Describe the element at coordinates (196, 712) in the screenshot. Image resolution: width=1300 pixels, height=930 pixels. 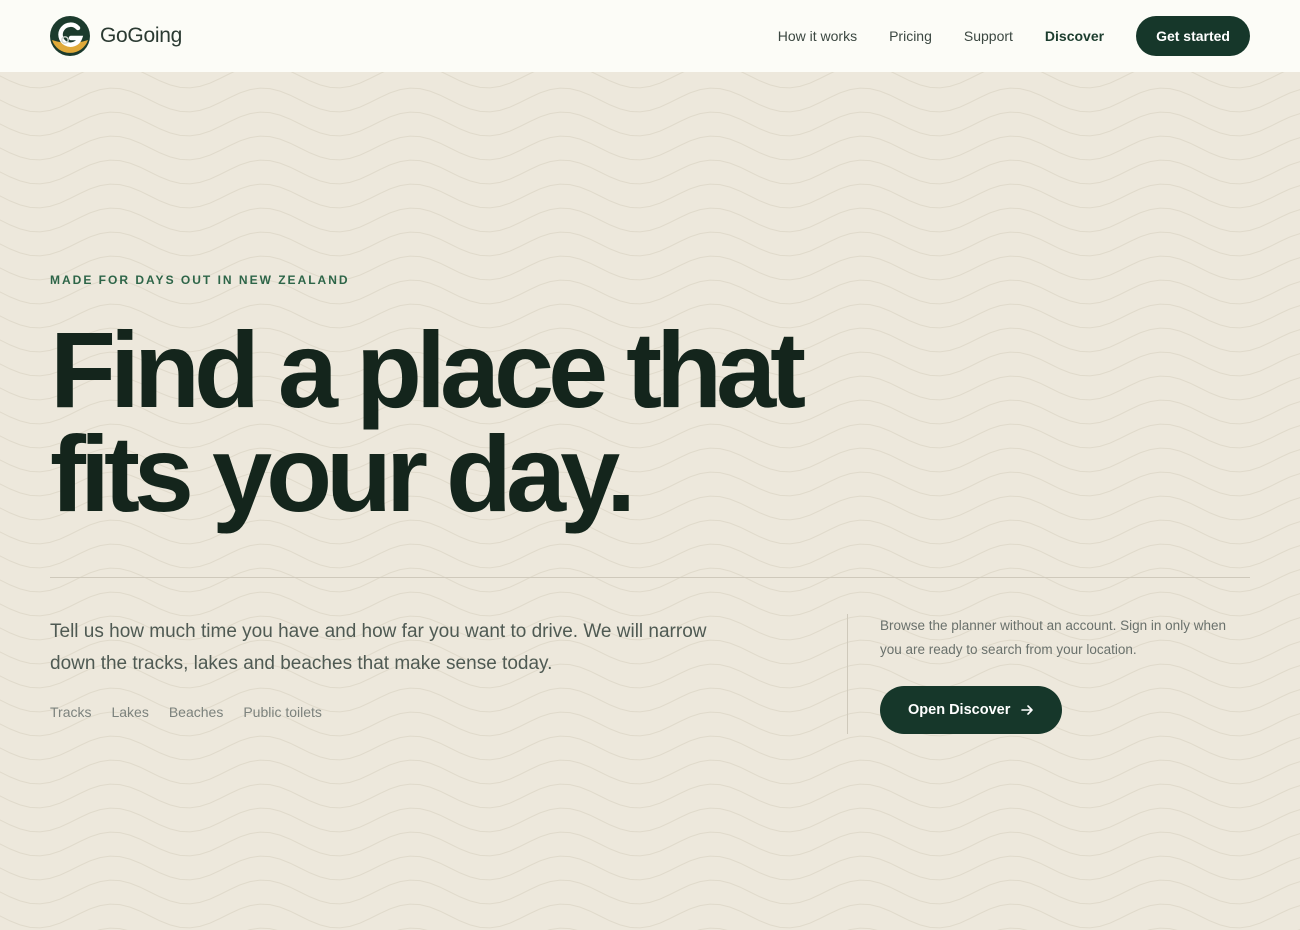
I see `tag-beaches: Beaches` at that location.